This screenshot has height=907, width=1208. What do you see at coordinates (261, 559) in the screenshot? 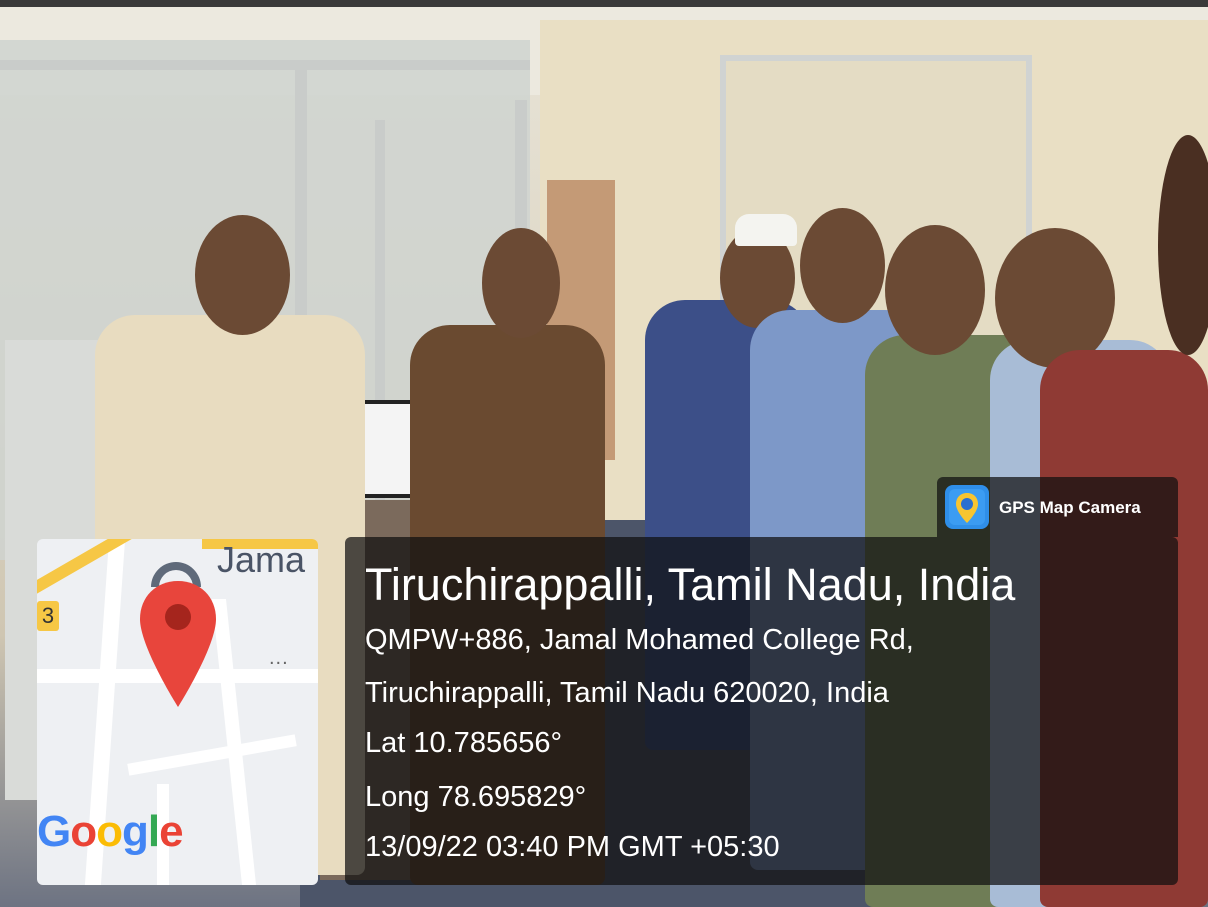
I see `map-place-label: Jama` at bounding box center [261, 559].